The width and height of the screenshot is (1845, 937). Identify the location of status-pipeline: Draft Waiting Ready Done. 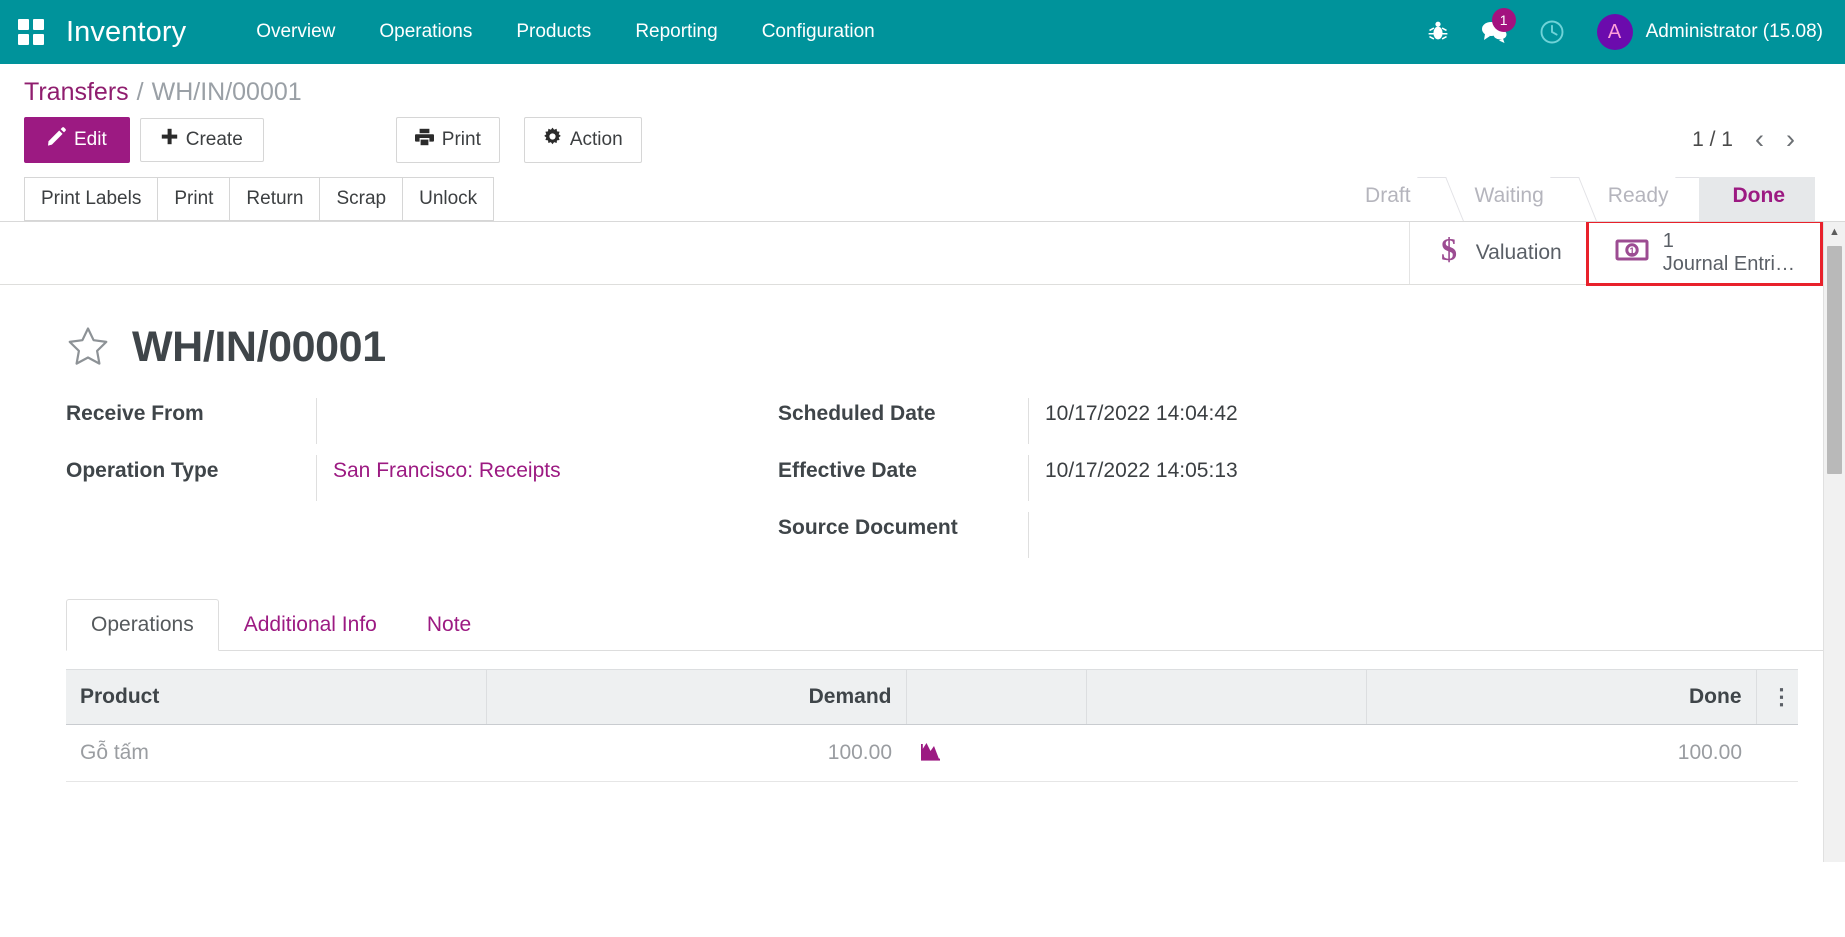
(1588, 198).